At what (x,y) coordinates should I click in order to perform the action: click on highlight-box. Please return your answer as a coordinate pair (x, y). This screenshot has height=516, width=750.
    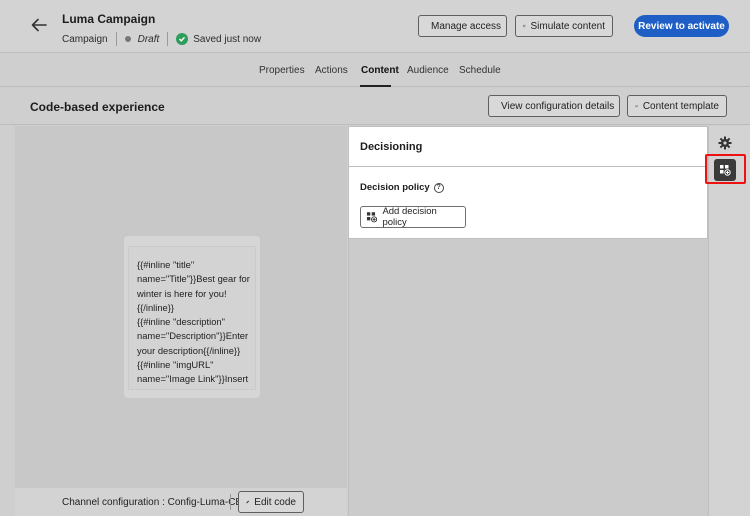
    Looking at the image, I should click on (725, 169).